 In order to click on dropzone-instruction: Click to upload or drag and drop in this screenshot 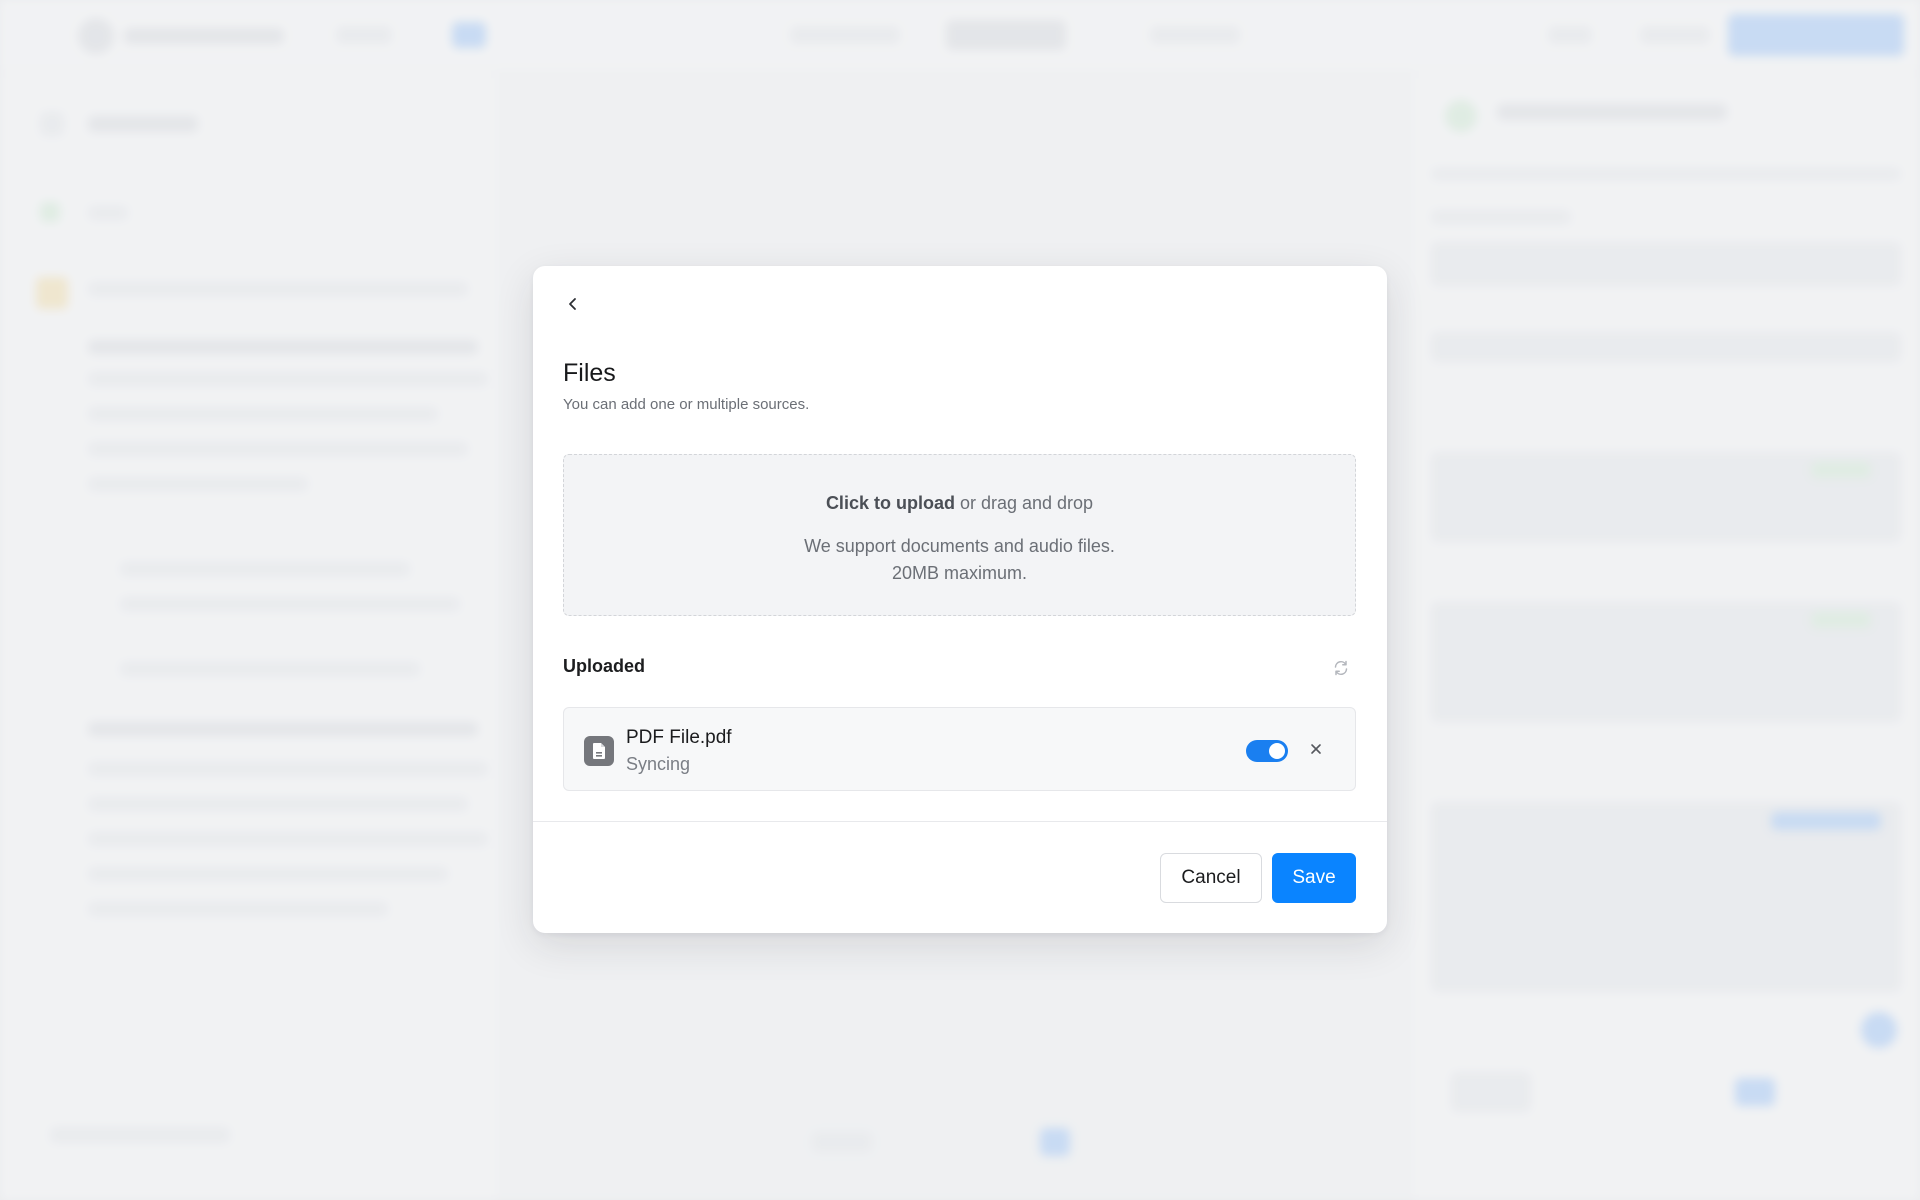, I will do `click(959, 503)`.